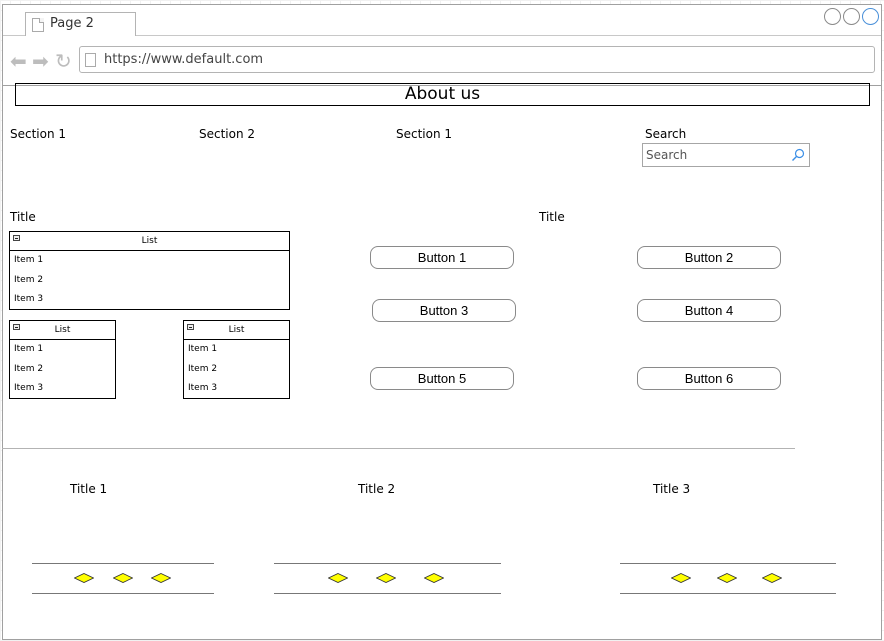 This screenshot has width=884, height=641. Describe the element at coordinates (709, 310) in the screenshot. I see `button-4: Button 4` at that location.